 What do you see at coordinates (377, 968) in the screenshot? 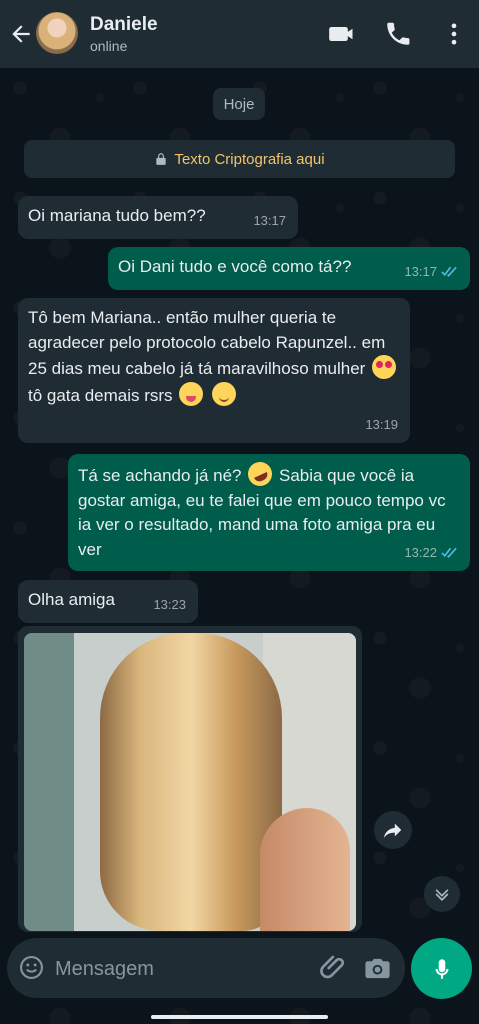
I see `camera-icon` at bounding box center [377, 968].